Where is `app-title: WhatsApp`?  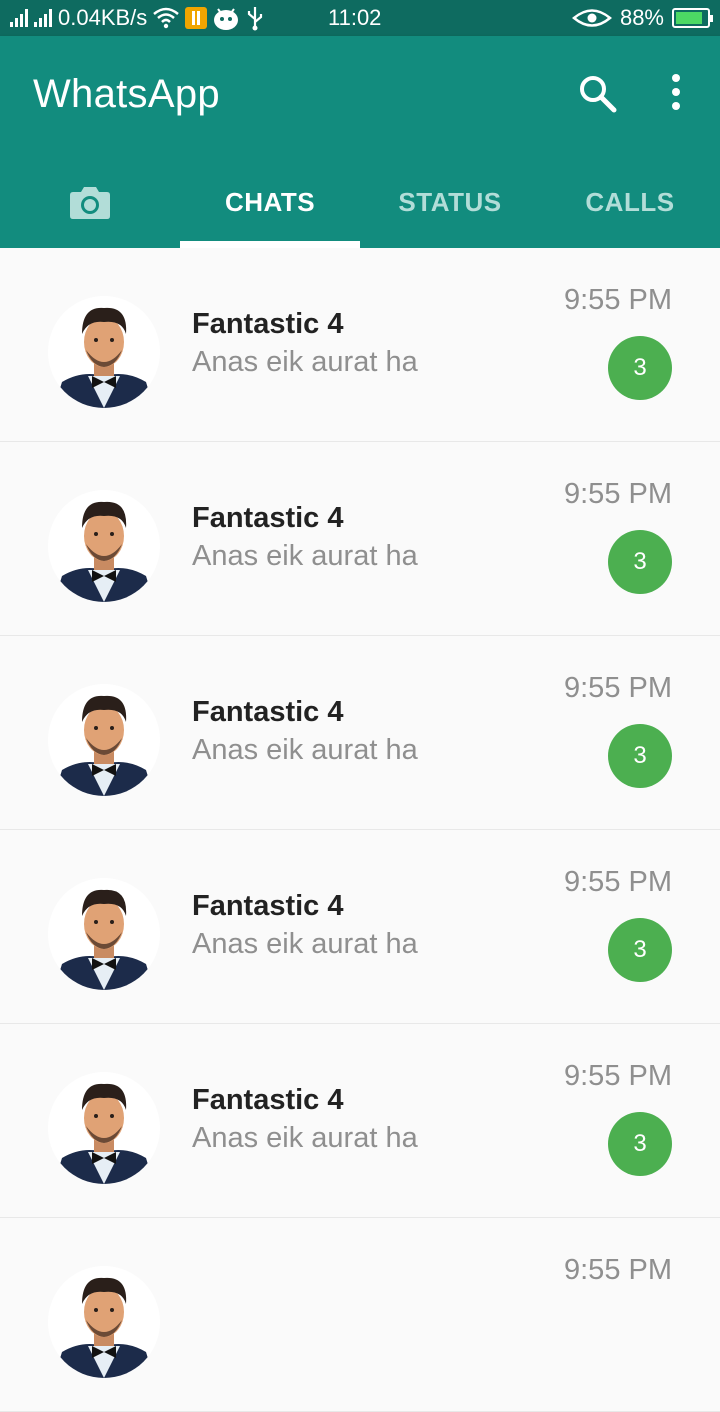 app-title: WhatsApp is located at coordinates (126, 94).